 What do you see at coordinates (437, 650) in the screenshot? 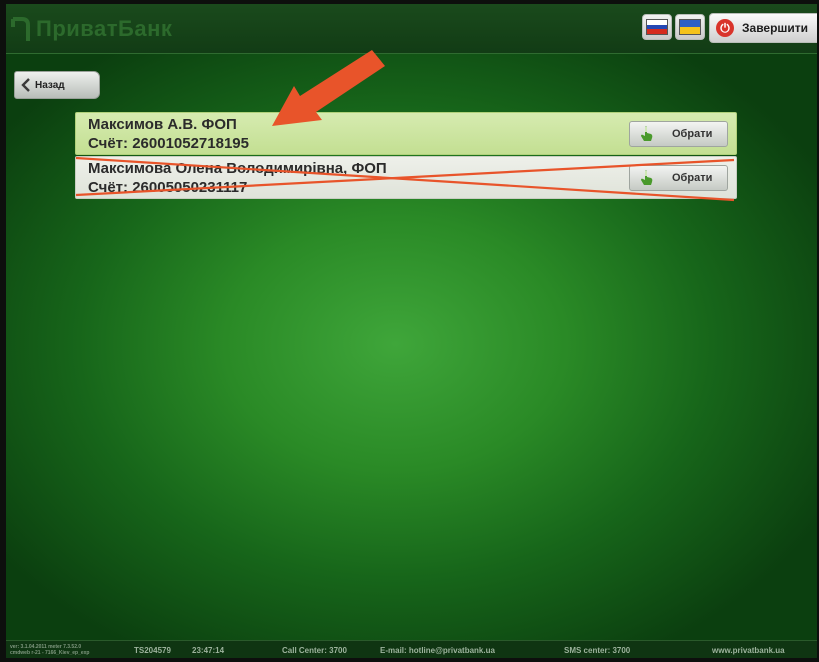
I see `hotline-email: E-mail: hotline@privatbank.ua` at bounding box center [437, 650].